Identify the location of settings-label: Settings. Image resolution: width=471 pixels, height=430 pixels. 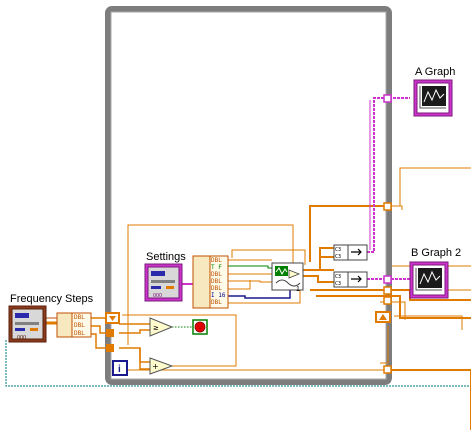
(166, 257).